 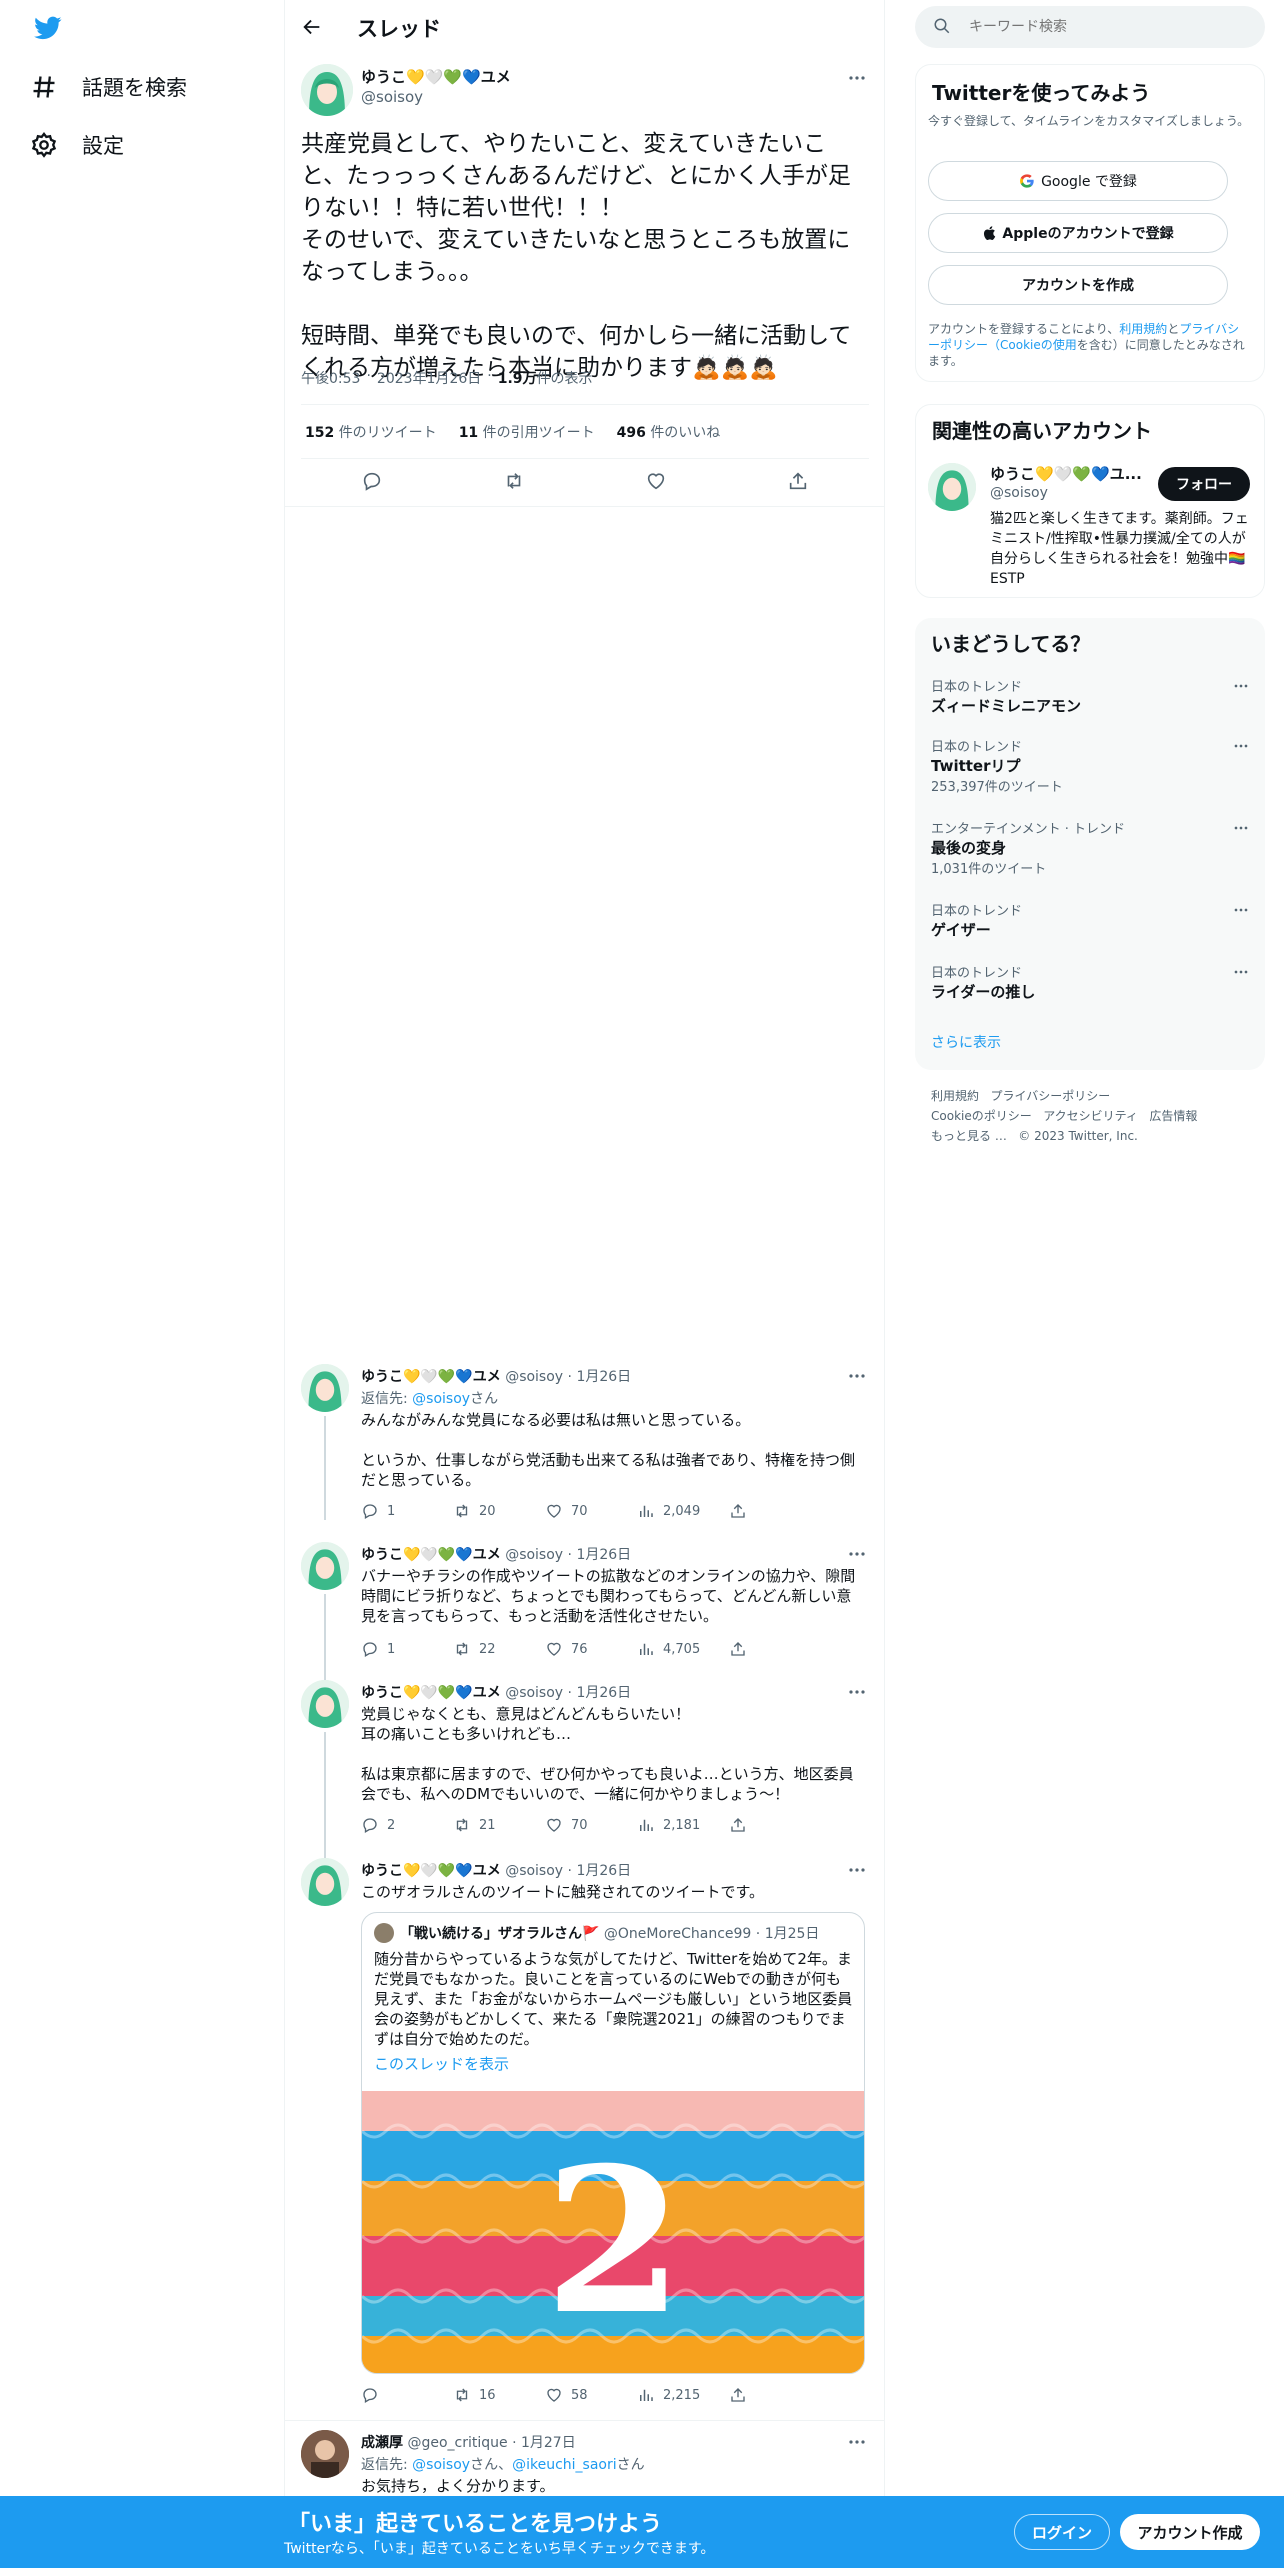 I want to click on arrow-left-icon, so click(x=312, y=27).